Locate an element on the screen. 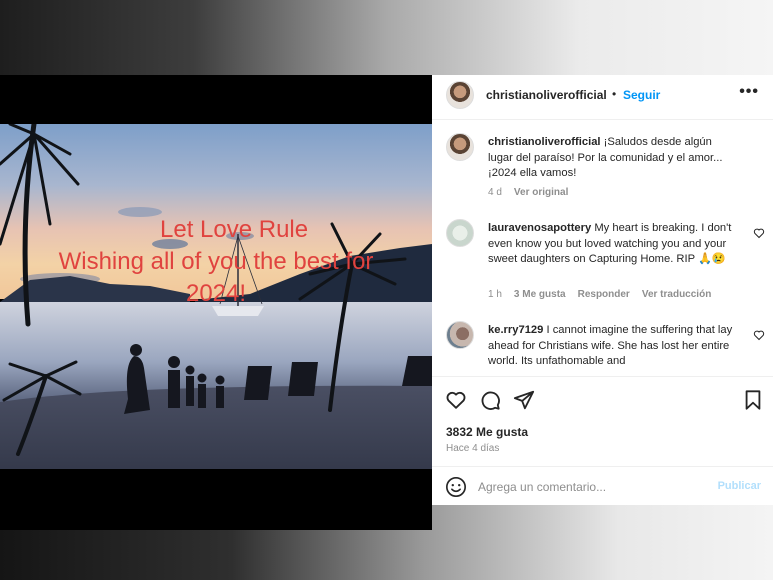 The image size is (773, 580). post-header: christianoliverofficial • Seguir ••• is located at coordinates (602, 97).